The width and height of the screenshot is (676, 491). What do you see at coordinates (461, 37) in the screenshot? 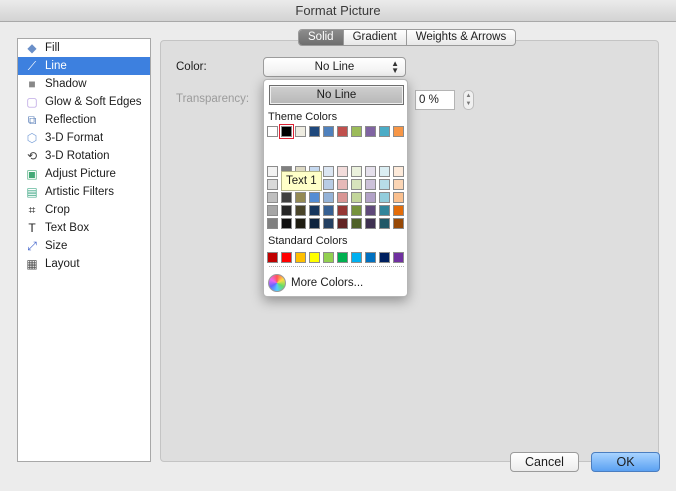
I see `tab-weights-arrows: Weights & Arrows` at bounding box center [461, 37].